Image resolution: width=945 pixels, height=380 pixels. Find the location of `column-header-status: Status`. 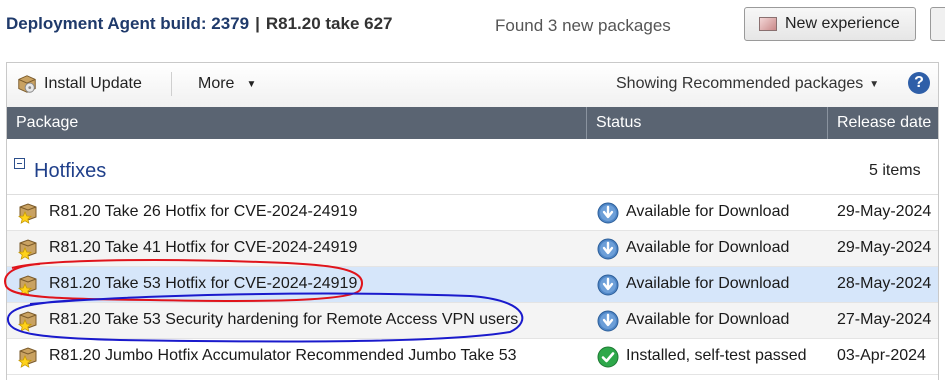

column-header-status: Status is located at coordinates (707, 123).